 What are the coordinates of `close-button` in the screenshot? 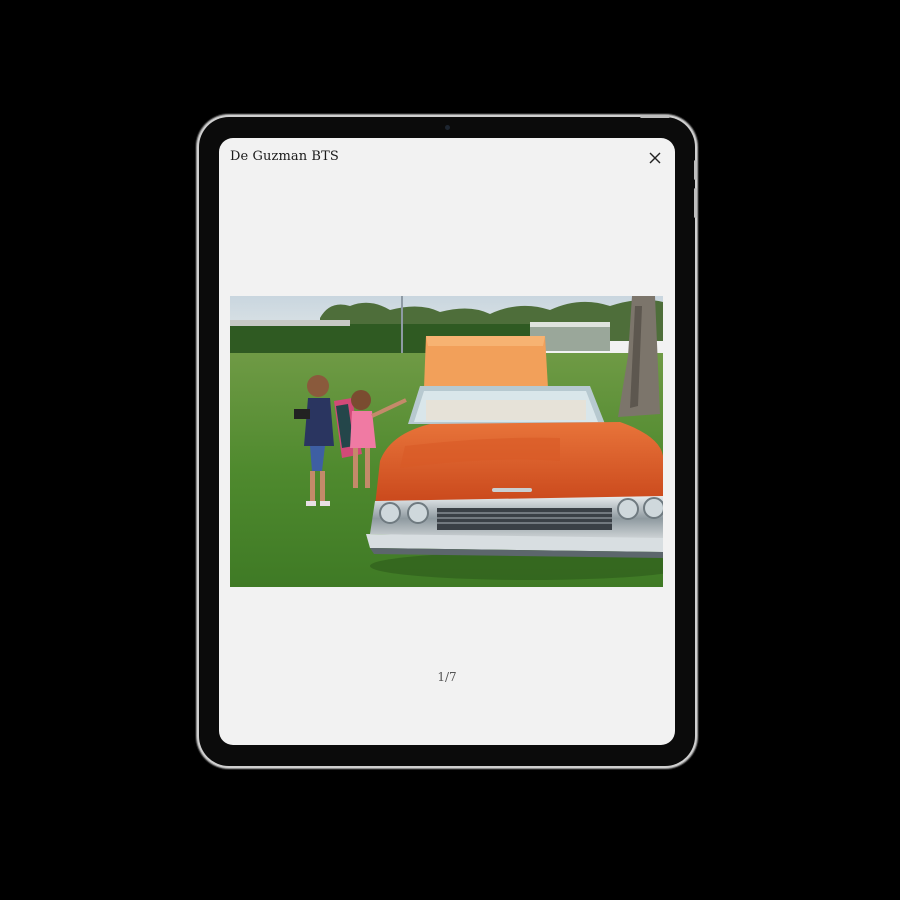 It's located at (655, 158).